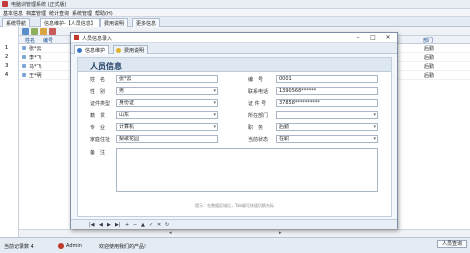 The width and height of the screenshot is (470, 253). Describe the element at coordinates (35, 58) in the screenshot. I see `row-name: 李*飞` at that location.